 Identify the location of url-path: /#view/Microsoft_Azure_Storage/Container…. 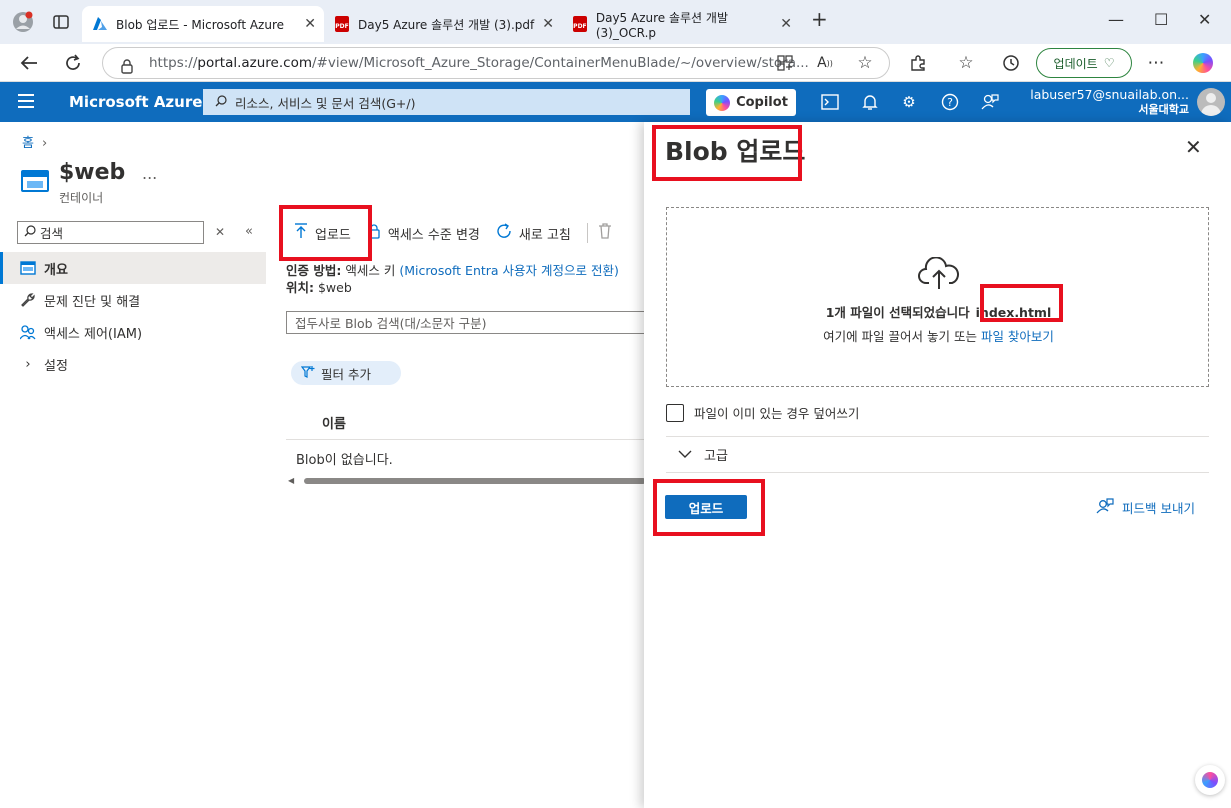
(560, 63).